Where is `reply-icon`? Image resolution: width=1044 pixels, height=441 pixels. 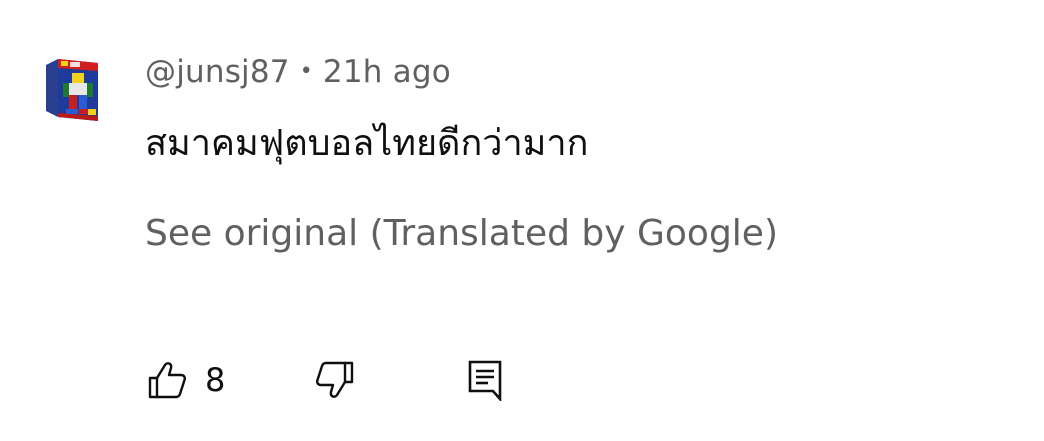
reply-icon is located at coordinates (487, 380).